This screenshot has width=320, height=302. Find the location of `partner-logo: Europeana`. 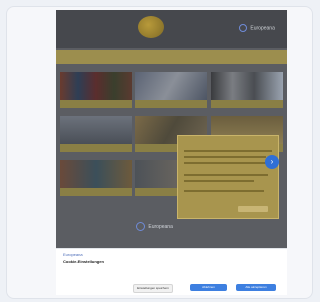

partner-logo: Europeana is located at coordinates (257, 28).